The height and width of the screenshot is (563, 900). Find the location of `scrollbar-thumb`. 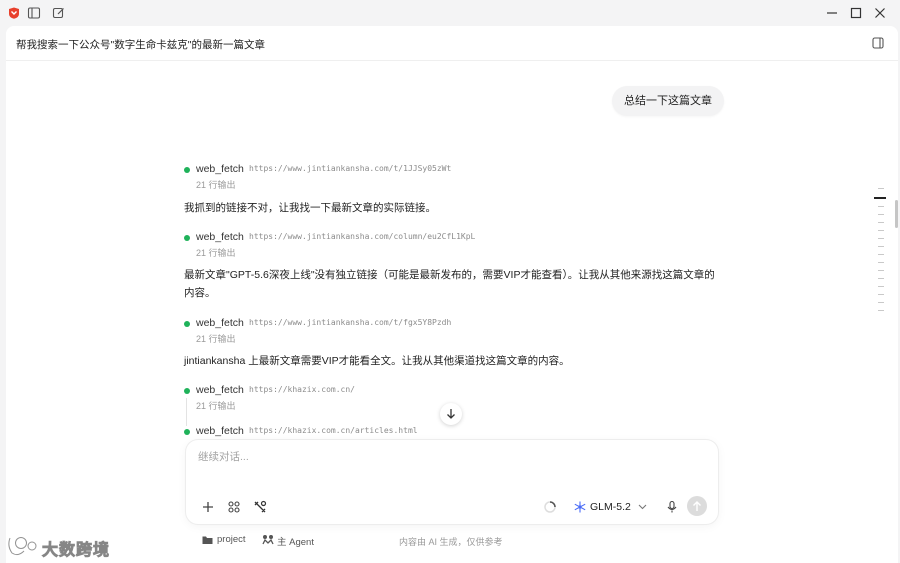

scrollbar-thumb is located at coordinates (896, 214).